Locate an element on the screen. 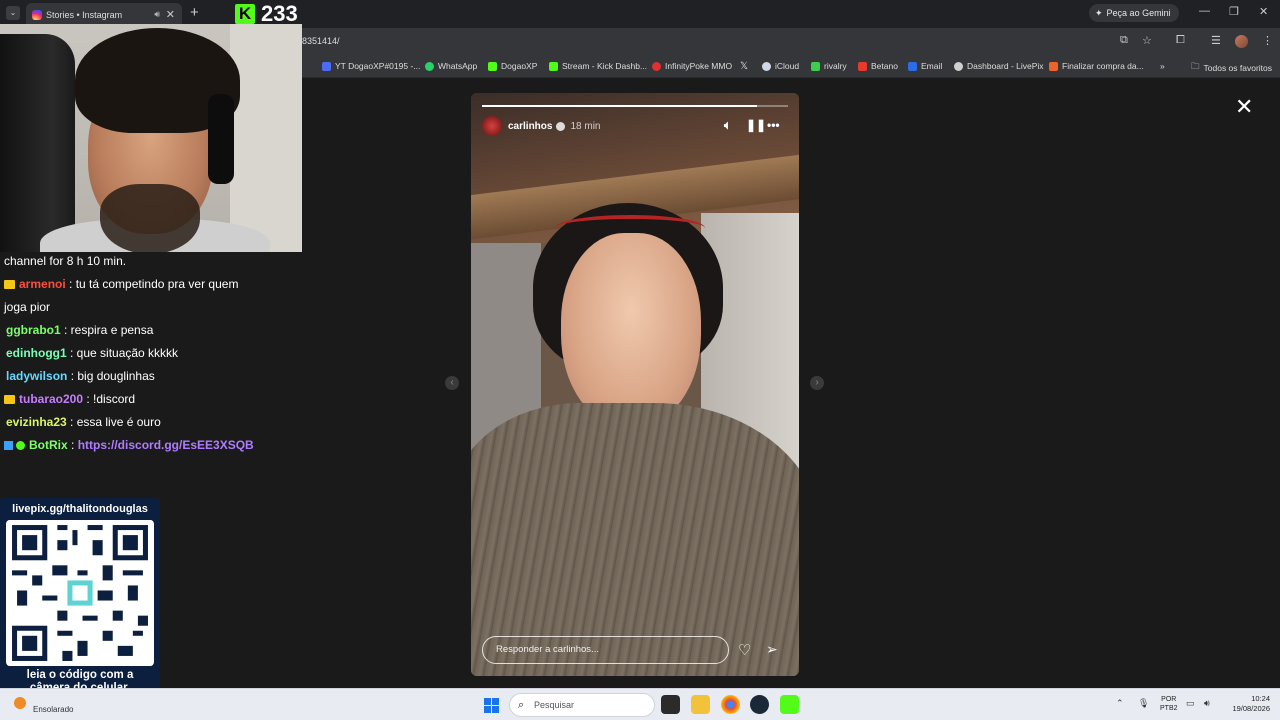 Image resolution: width=1280 pixels, height=720 pixels. tab-search-button: ⌄ is located at coordinates (13, 13).